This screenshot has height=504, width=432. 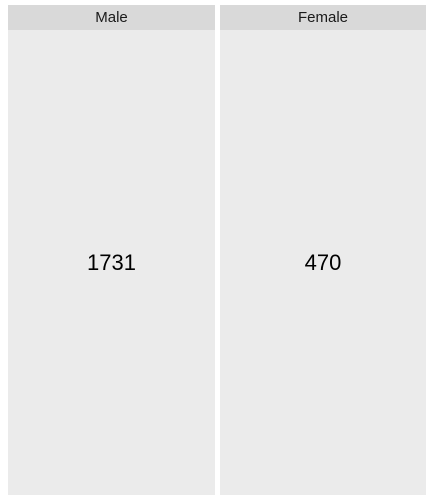 What do you see at coordinates (323, 17) in the screenshot?
I see `facet-strip-label-female: Female` at bounding box center [323, 17].